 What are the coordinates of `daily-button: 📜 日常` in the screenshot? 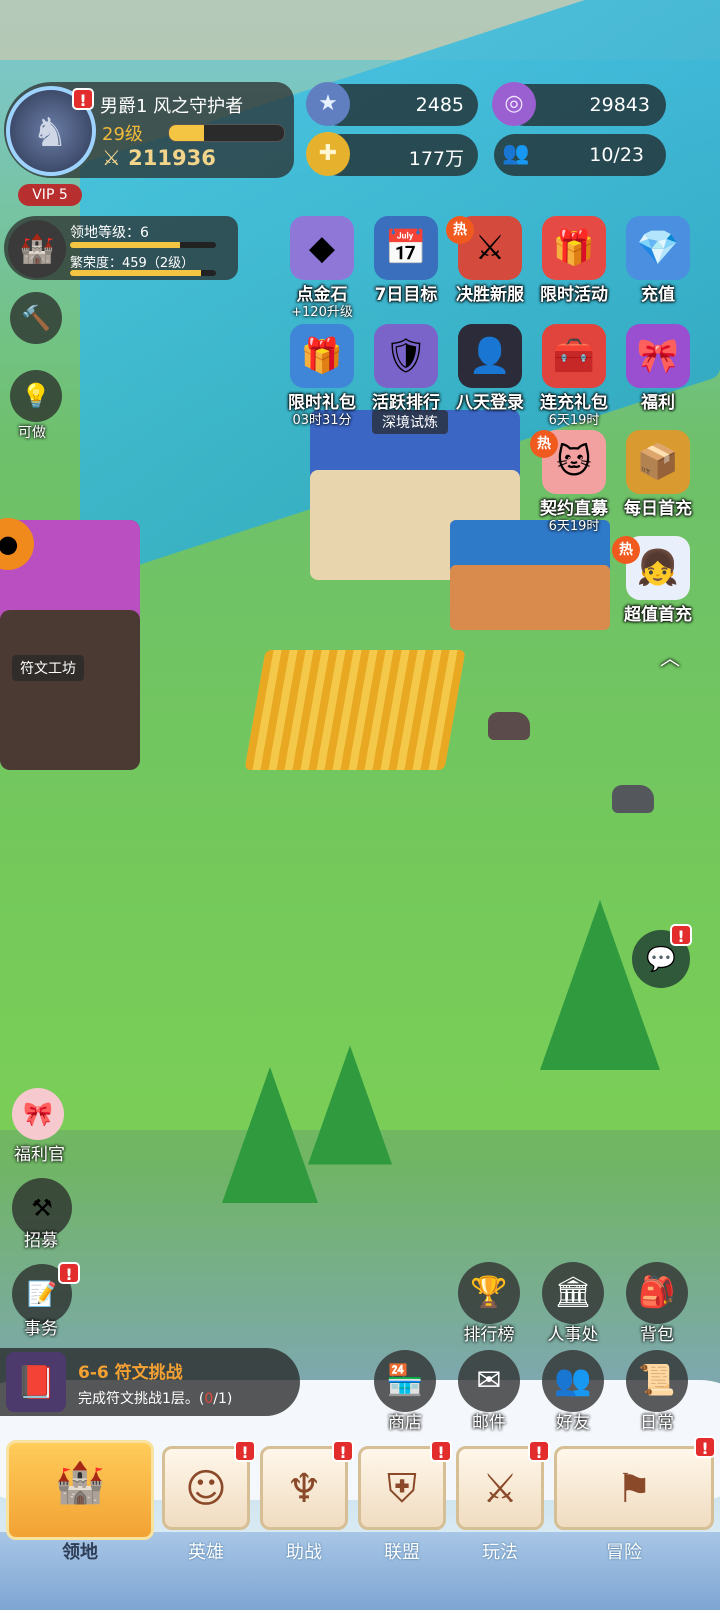 It's located at (657, 1391).